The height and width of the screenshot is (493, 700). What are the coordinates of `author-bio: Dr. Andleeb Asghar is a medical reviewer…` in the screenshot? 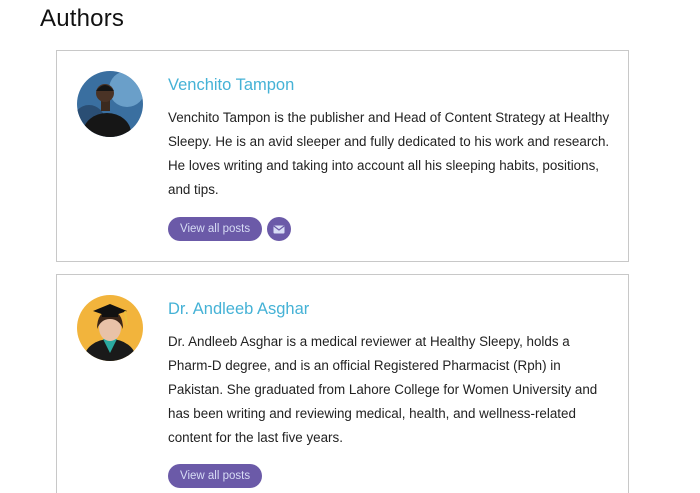 It's located at (383, 389).